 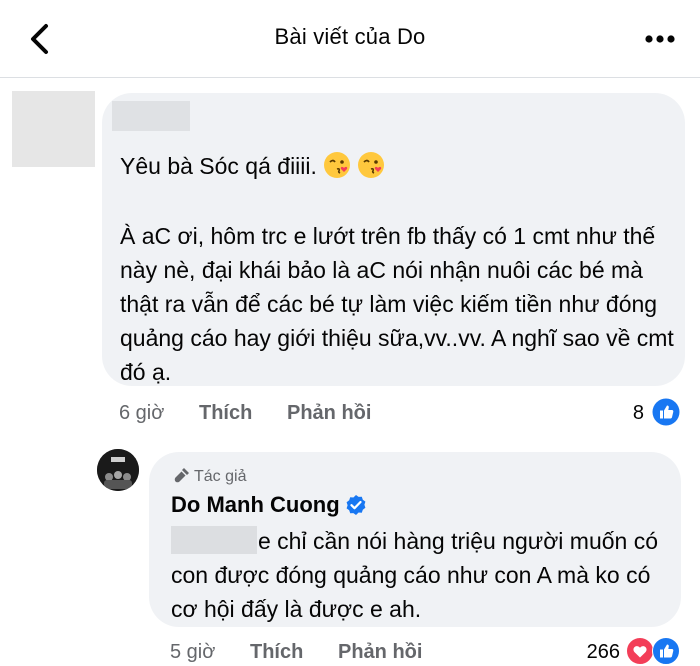 I want to click on author-avatar, so click(x=118, y=470).